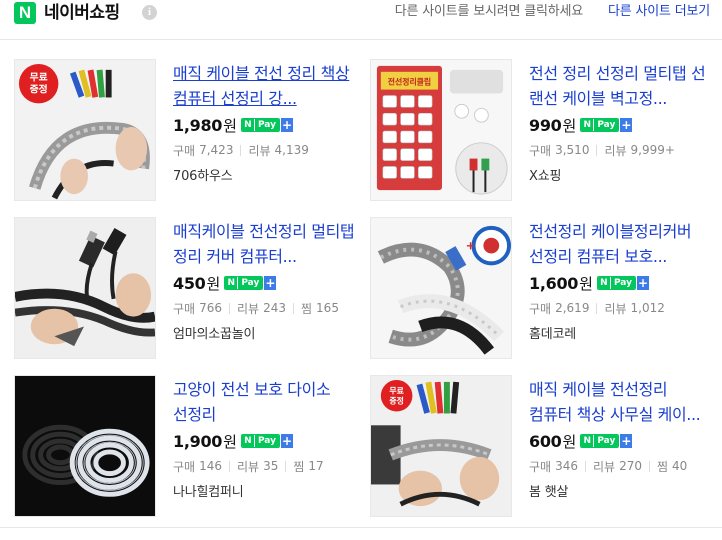  What do you see at coordinates (198, 441) in the screenshot?
I see `product-price: 1,900` at bounding box center [198, 441].